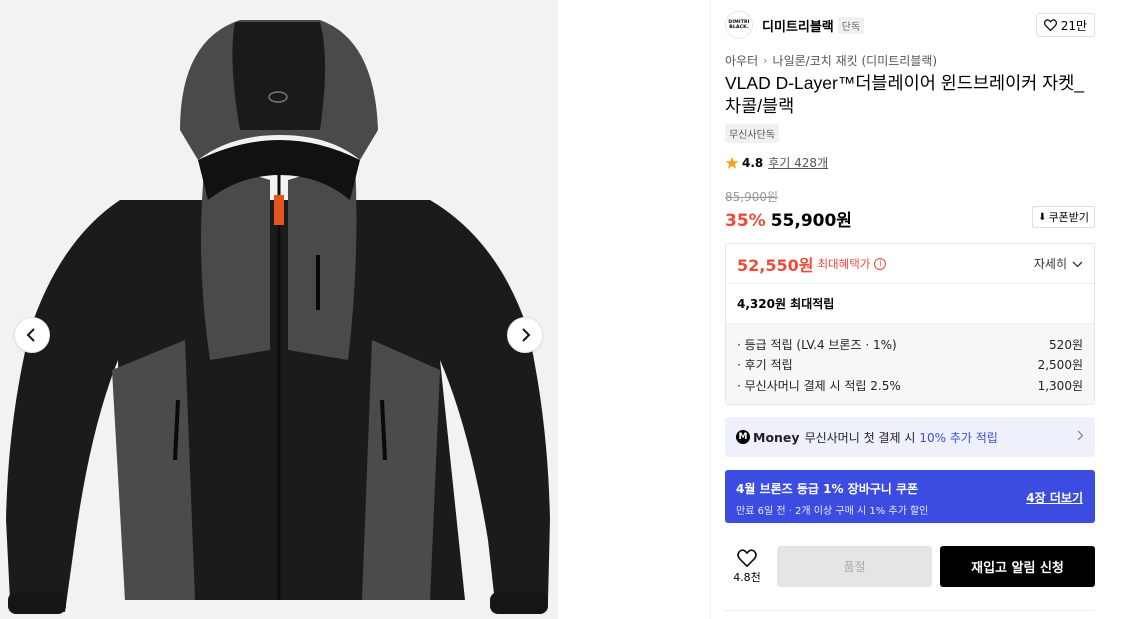  Describe the element at coordinates (855, 60) in the screenshot. I see `breadcrumb-subcategory: 나일론/코치 재킷 (디미트리블랙)` at that location.